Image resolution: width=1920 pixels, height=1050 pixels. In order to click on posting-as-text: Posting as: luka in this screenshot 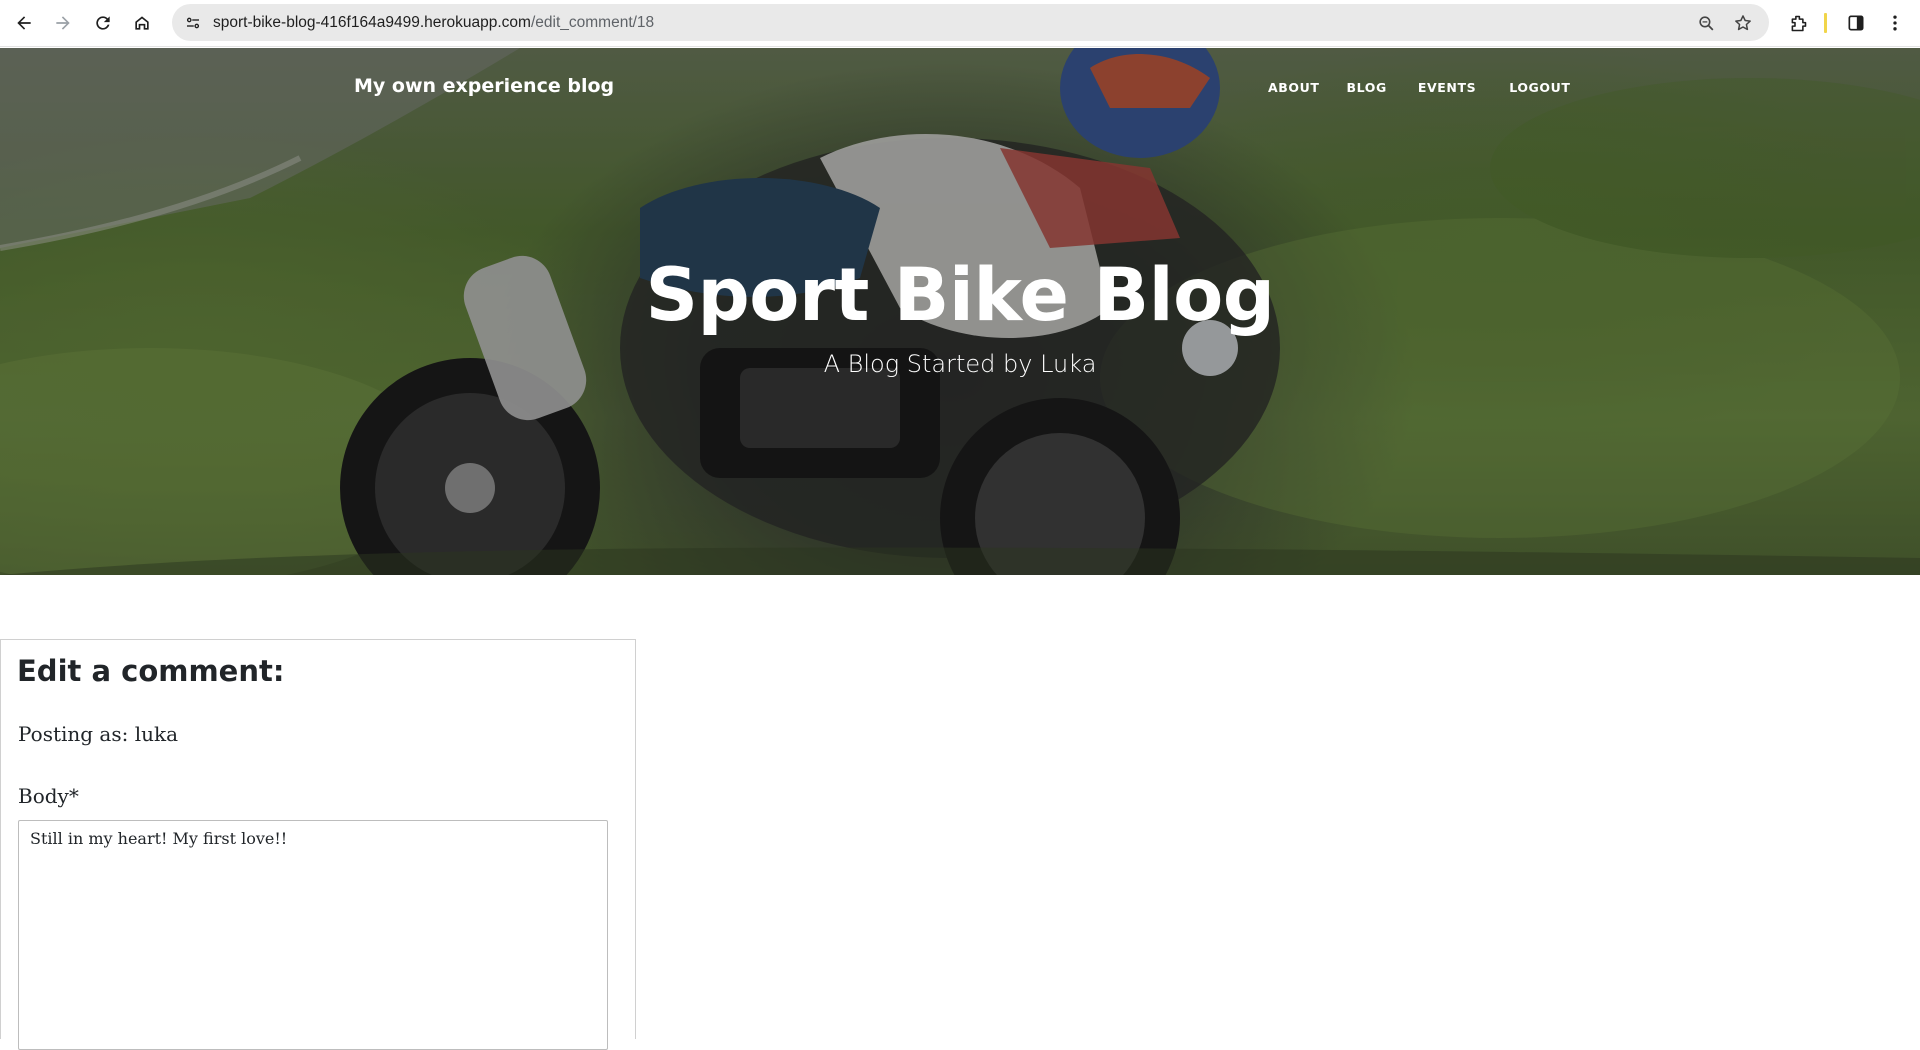, I will do `click(98, 734)`.